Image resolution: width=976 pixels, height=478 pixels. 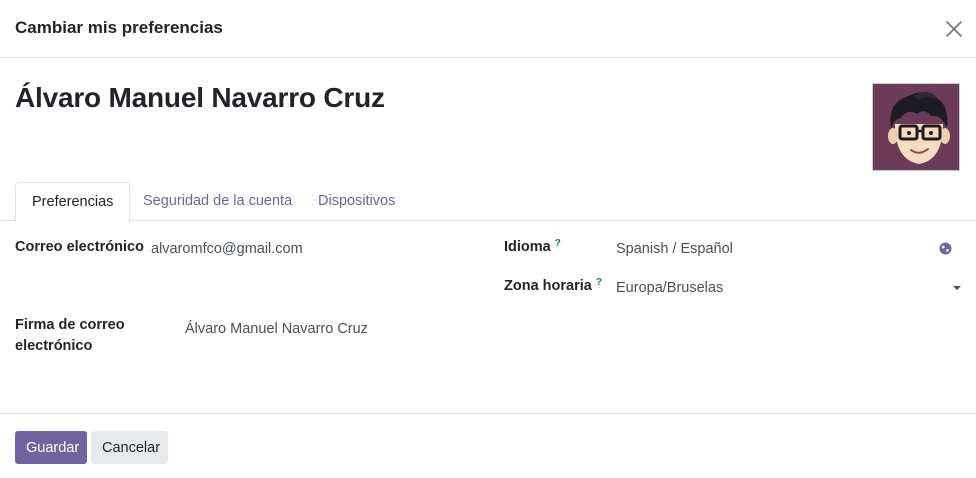 What do you see at coordinates (227, 249) in the screenshot?
I see `email-field: alvaromfco@gmail.com` at bounding box center [227, 249].